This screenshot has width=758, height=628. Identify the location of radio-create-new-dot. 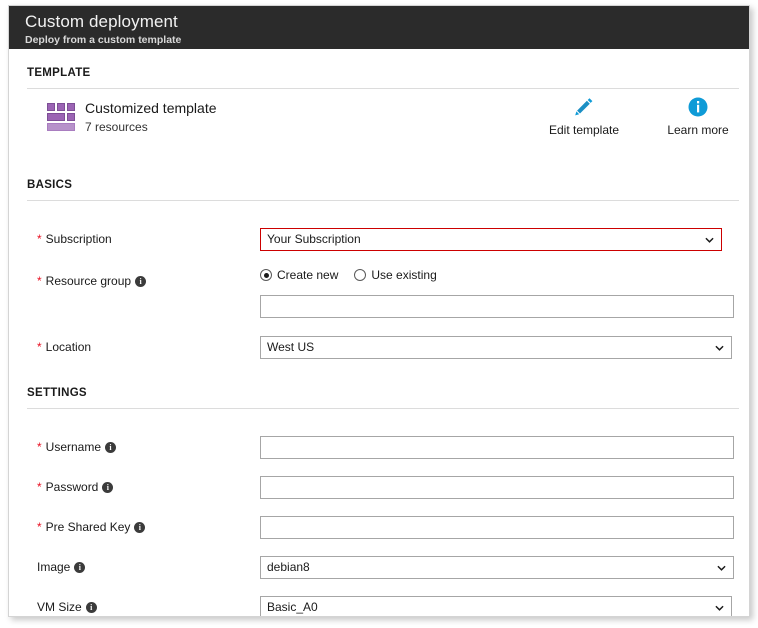
(266, 275).